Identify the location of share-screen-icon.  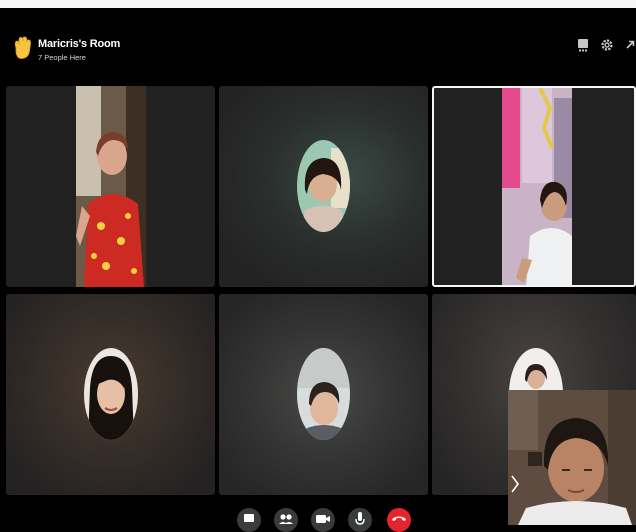
(249, 518).